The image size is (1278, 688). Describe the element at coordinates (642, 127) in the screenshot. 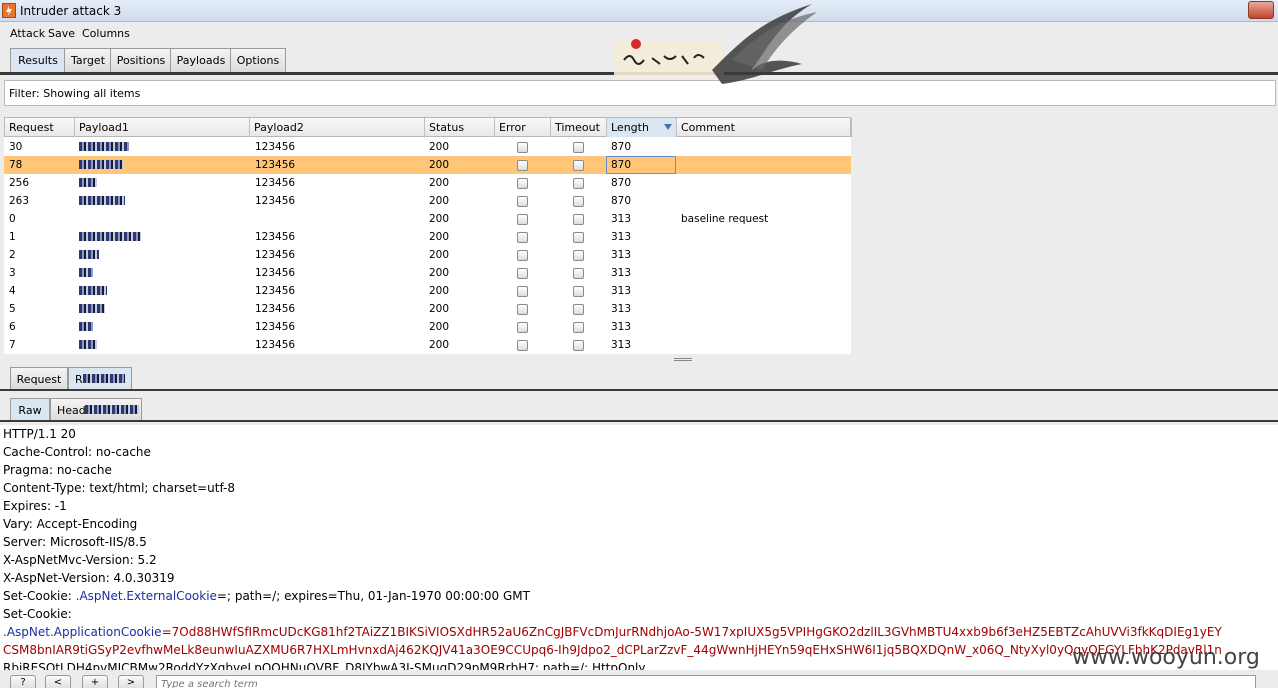

I see `column-length: Length` at that location.